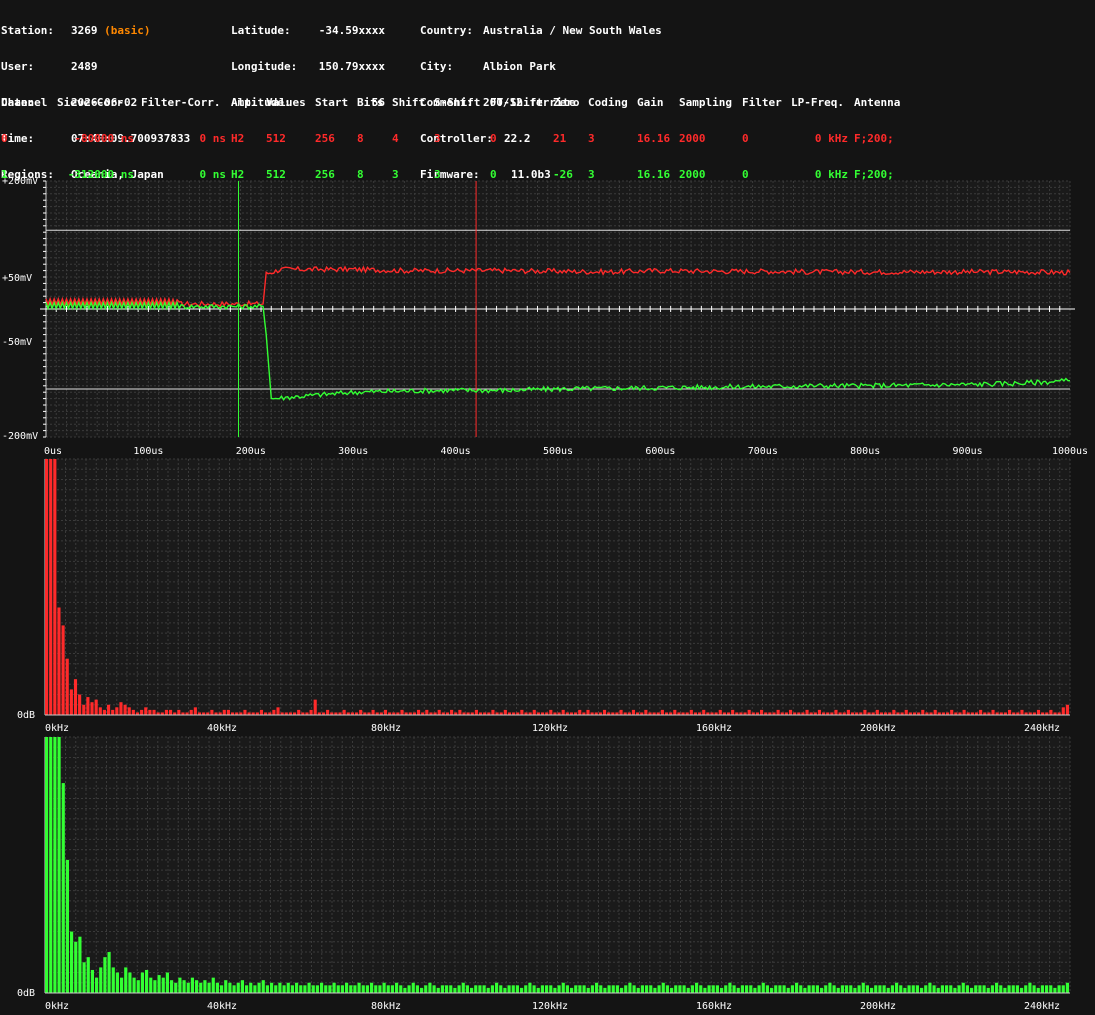 The image size is (1095, 1015). Describe the element at coordinates (57, 1006) in the screenshot. I see `spectrum-2-x-tick-label-0: 0kHz` at that location.